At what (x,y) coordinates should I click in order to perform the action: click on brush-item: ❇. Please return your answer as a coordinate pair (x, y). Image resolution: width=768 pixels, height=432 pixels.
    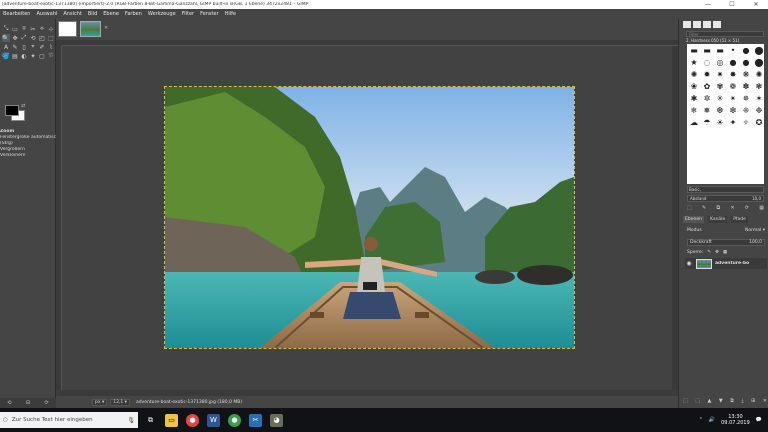
    Looking at the image, I should click on (733, 110).